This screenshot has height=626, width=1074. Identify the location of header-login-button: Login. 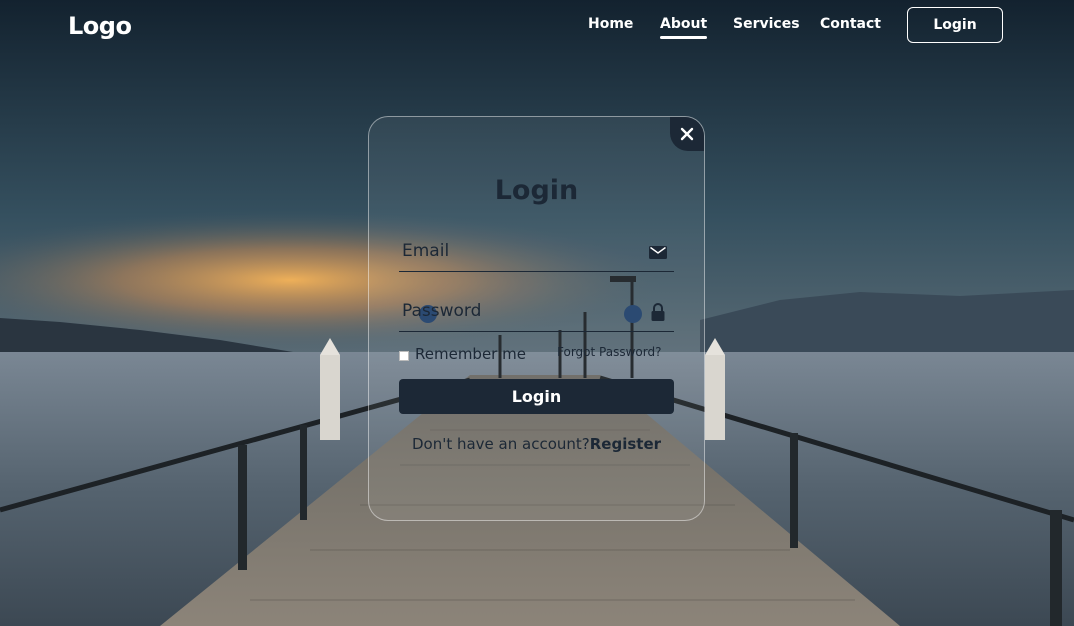
(955, 25).